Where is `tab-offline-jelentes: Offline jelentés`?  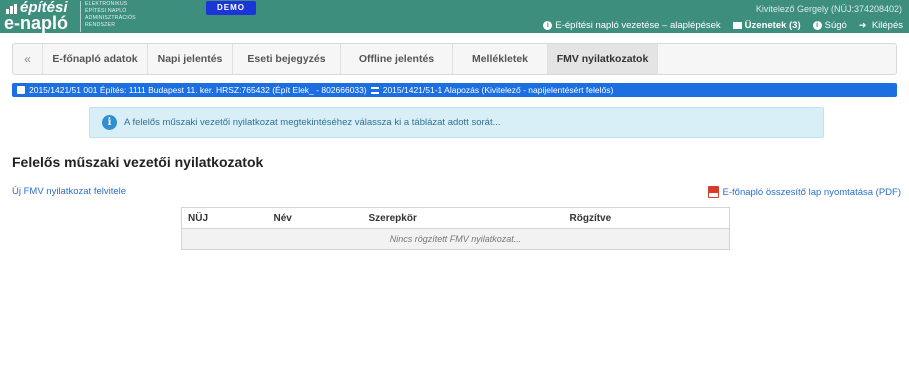
tab-offline-jelentes: Offline jelentés is located at coordinates (397, 59).